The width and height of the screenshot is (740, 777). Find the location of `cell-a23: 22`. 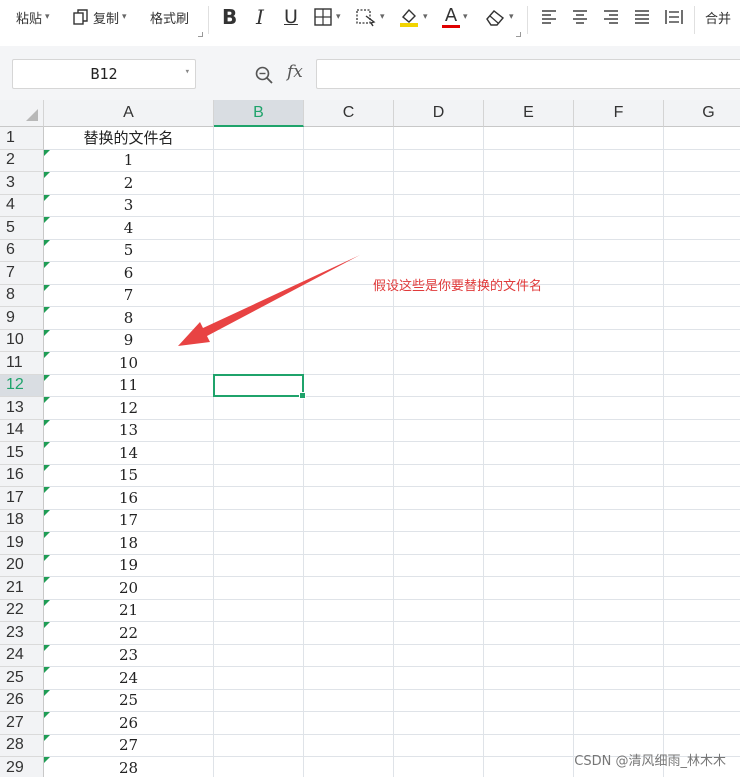

cell-a23: 22 is located at coordinates (129, 633).